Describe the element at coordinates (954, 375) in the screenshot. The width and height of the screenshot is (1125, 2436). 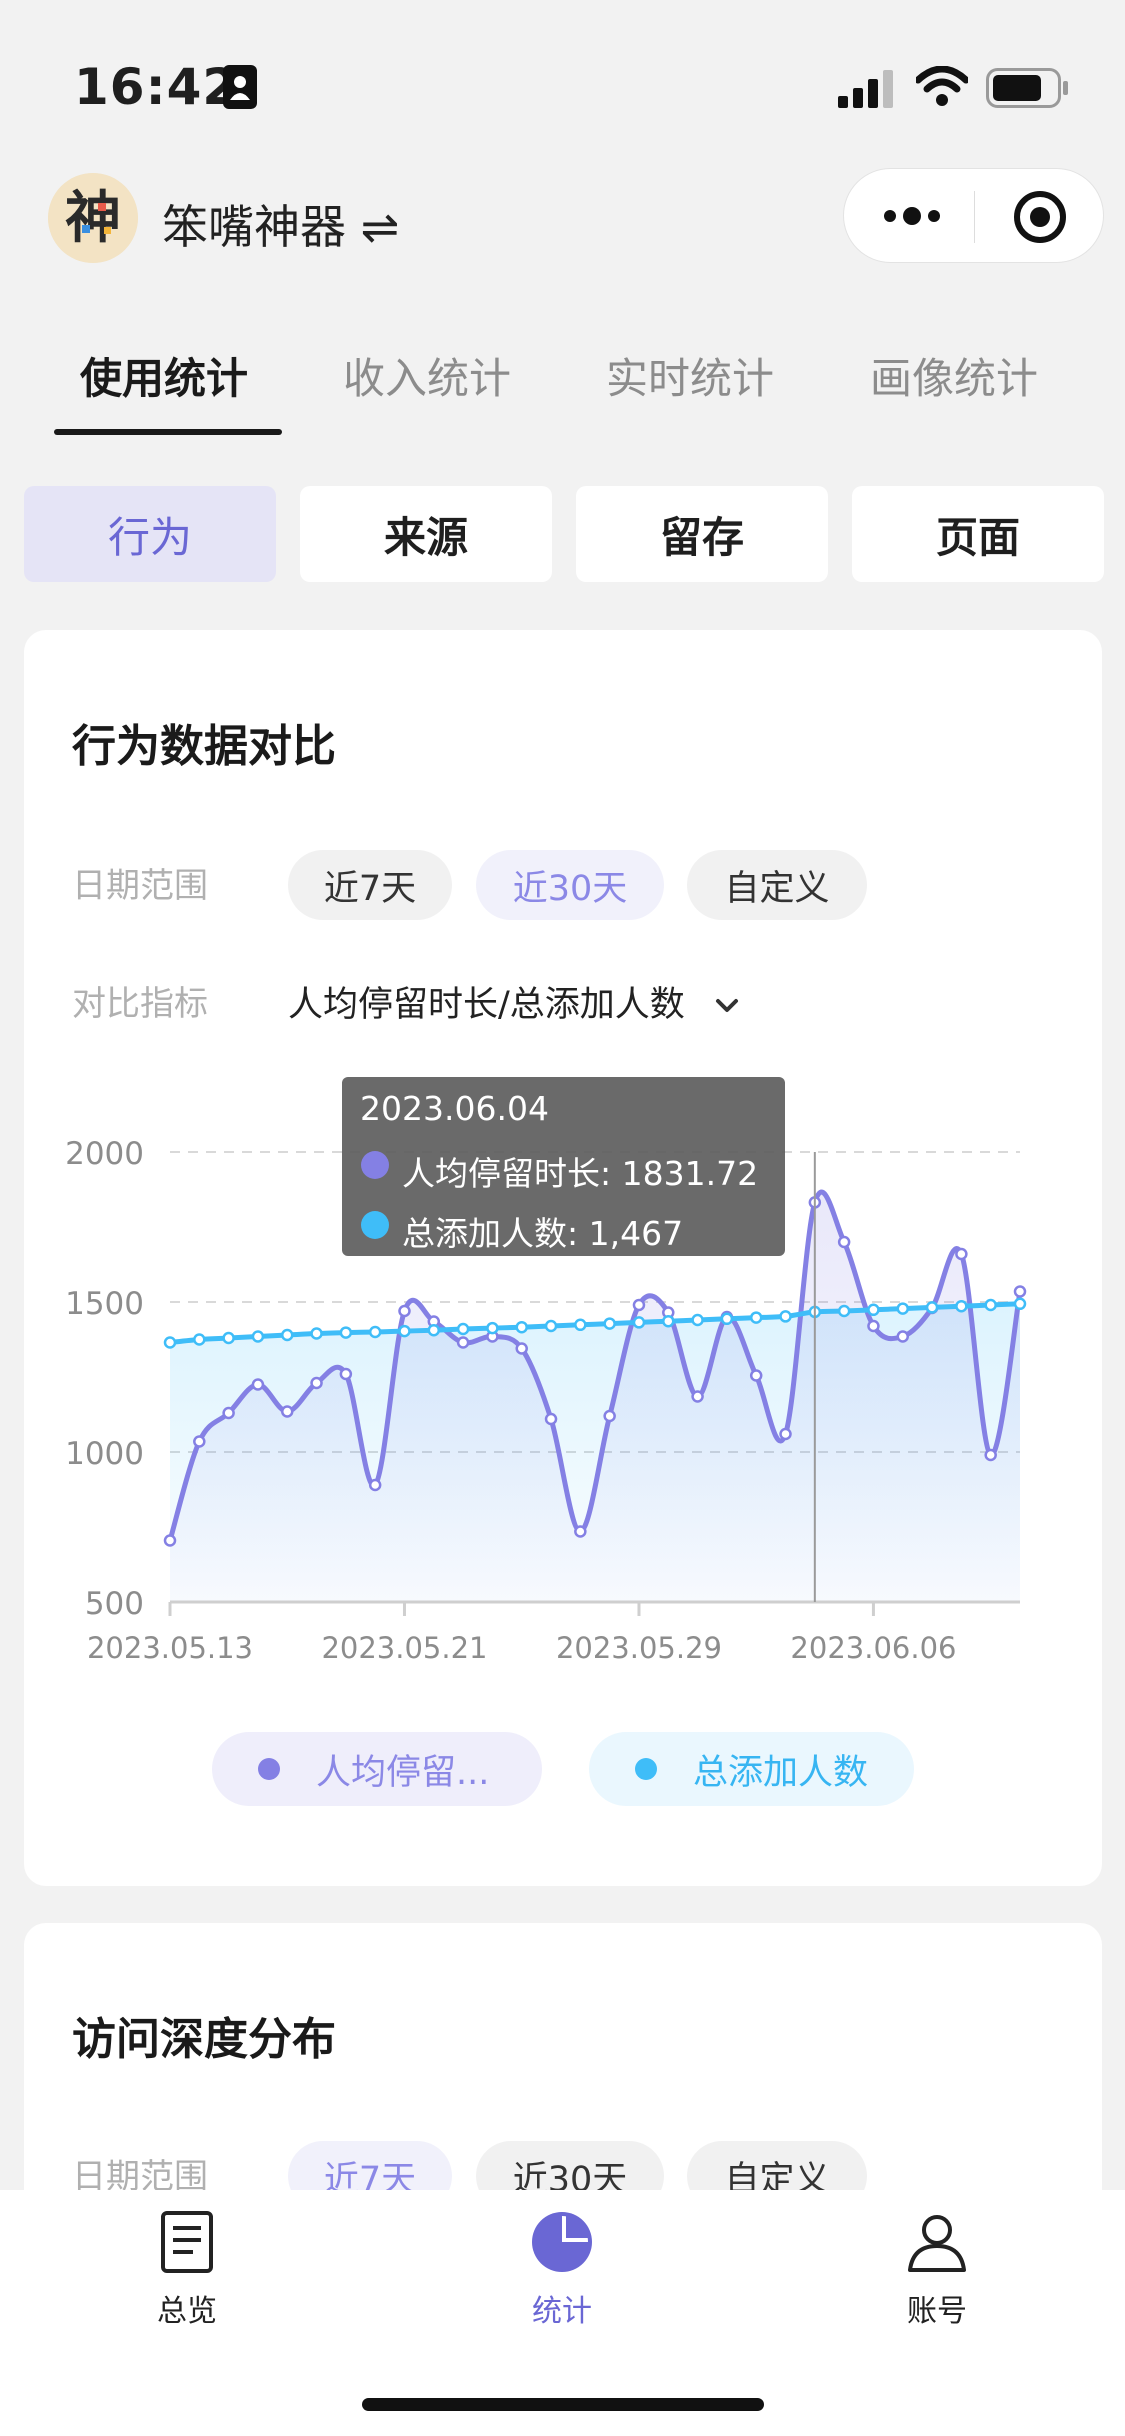
I see `tab-profile-stats: 画像统计` at that location.